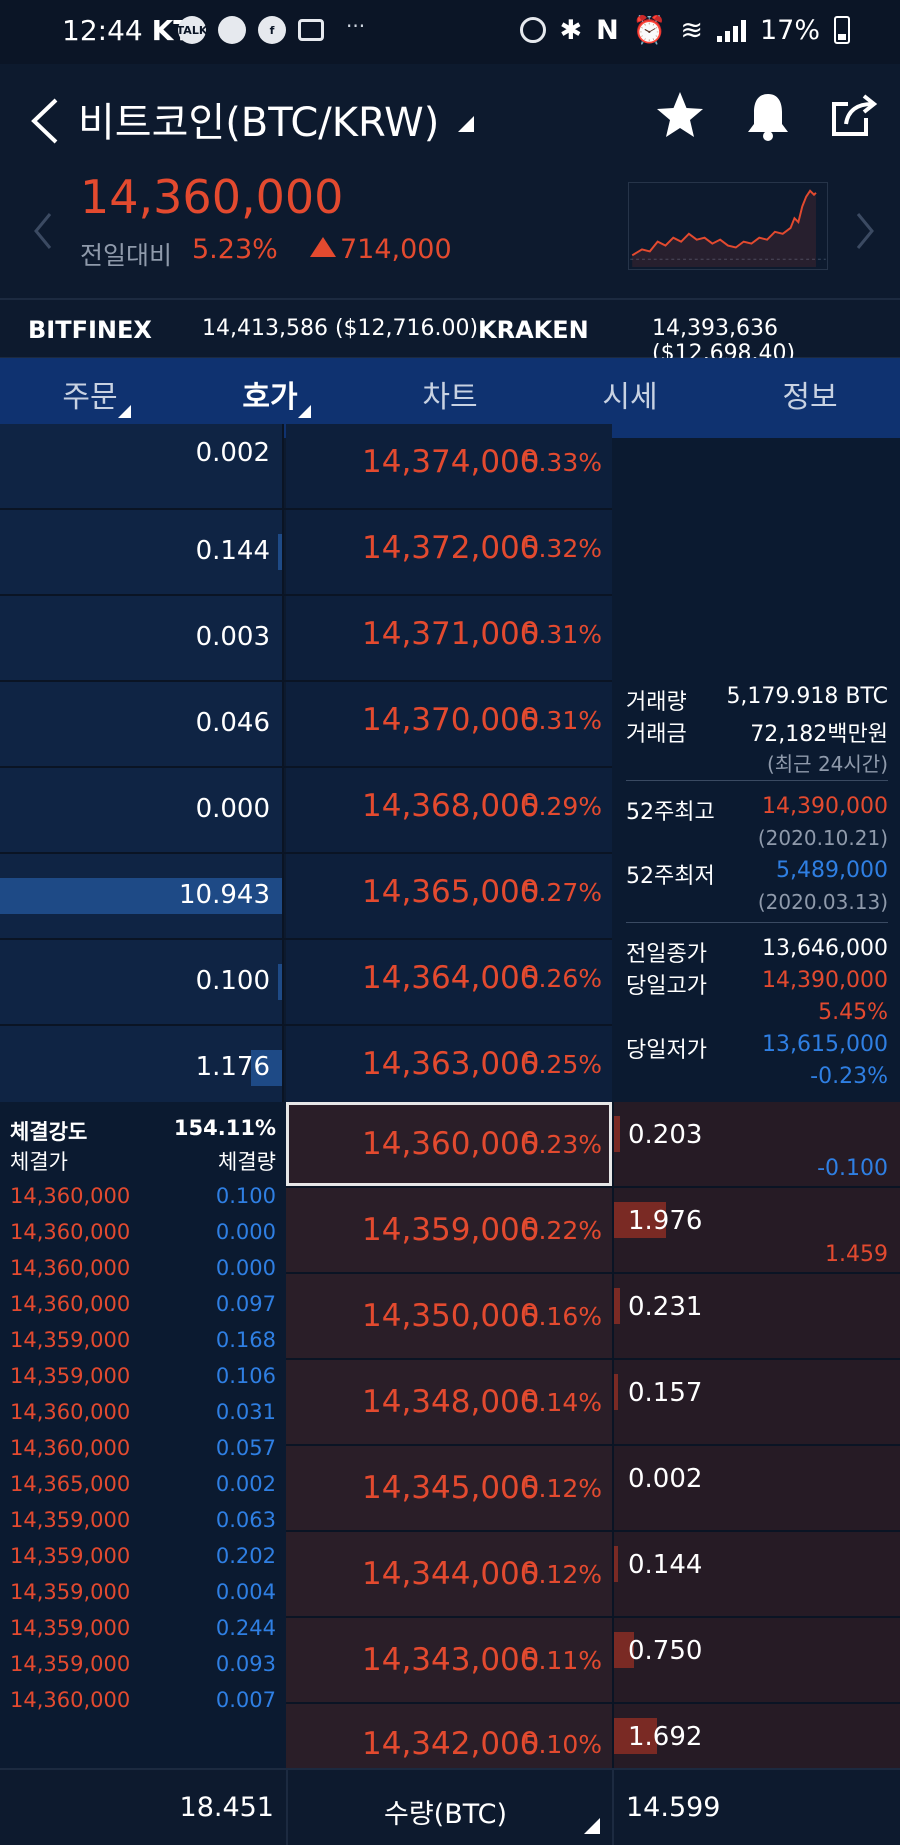 This screenshot has width=900, height=1845. I want to click on ask-percent: 5.32%, so click(562, 548).